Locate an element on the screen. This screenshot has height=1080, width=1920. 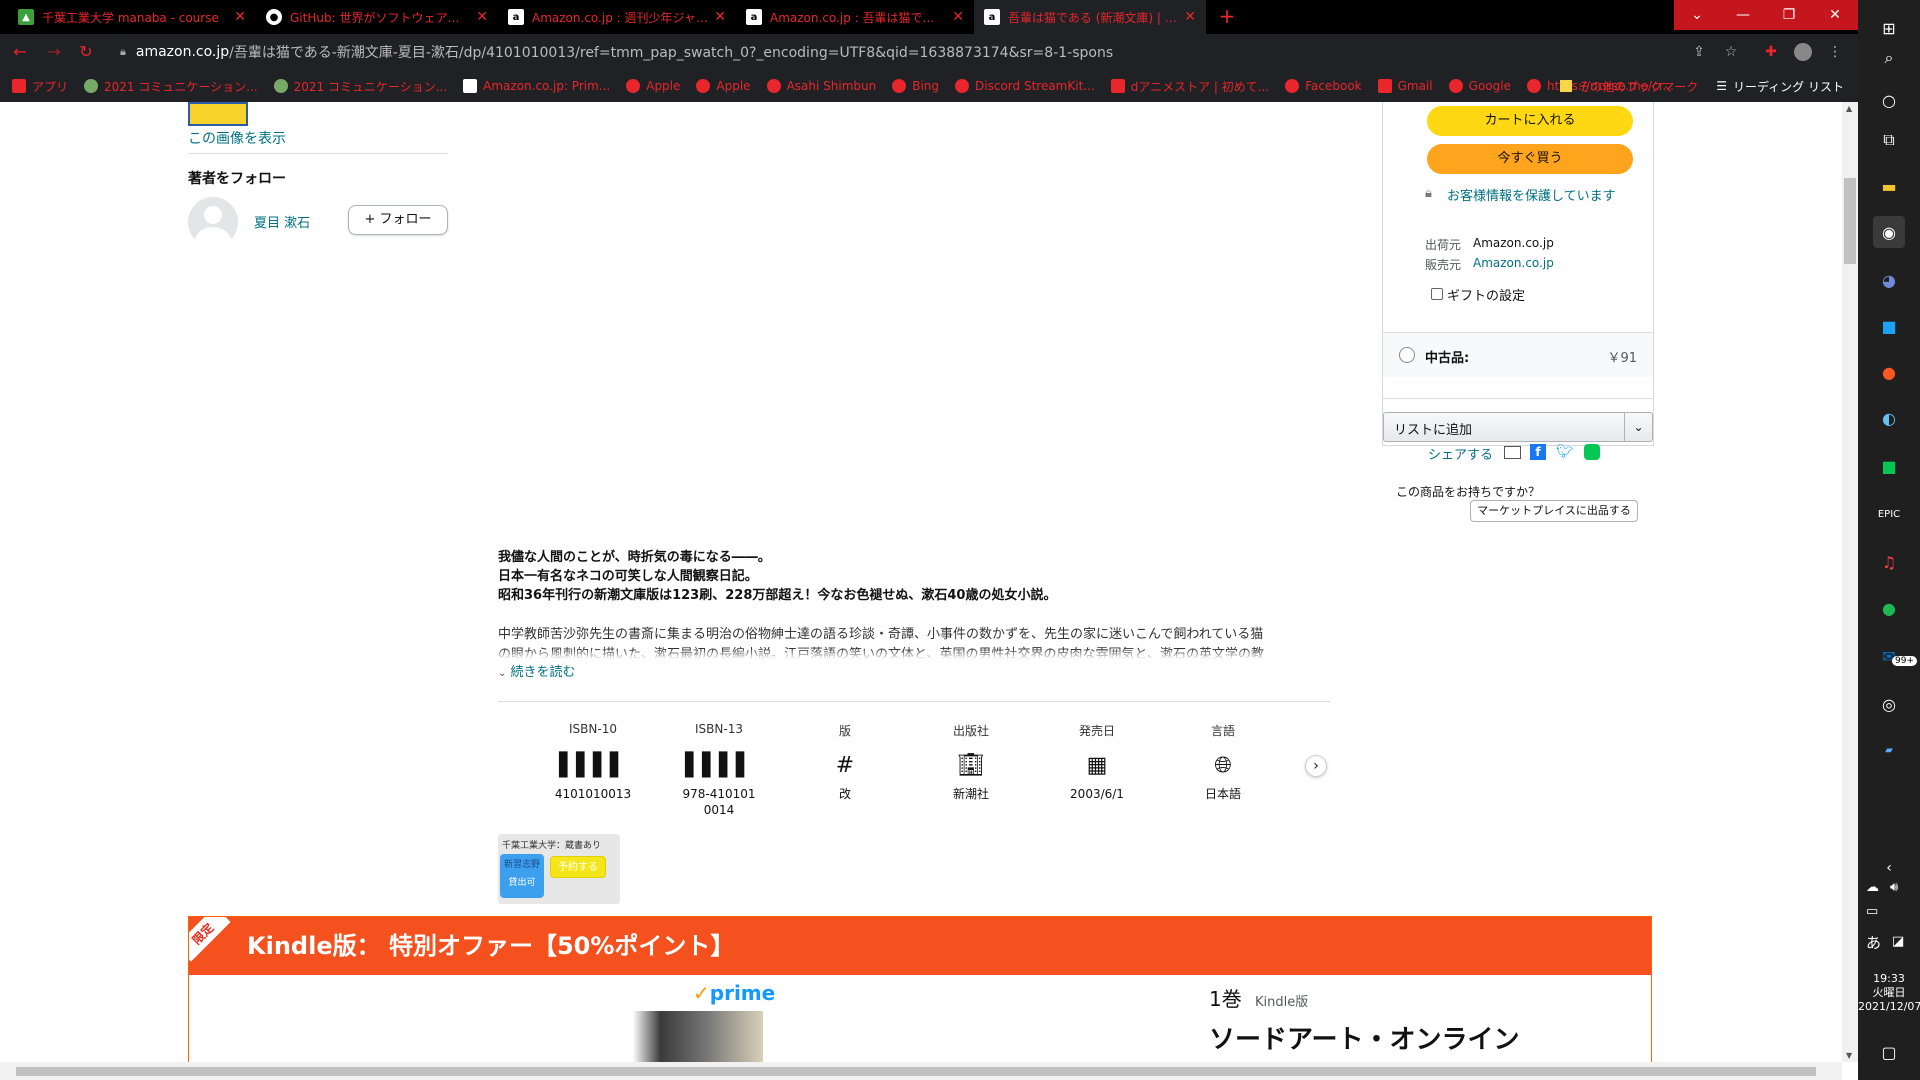
twitter-icon: 🐦︎ is located at coordinates (1565, 452).